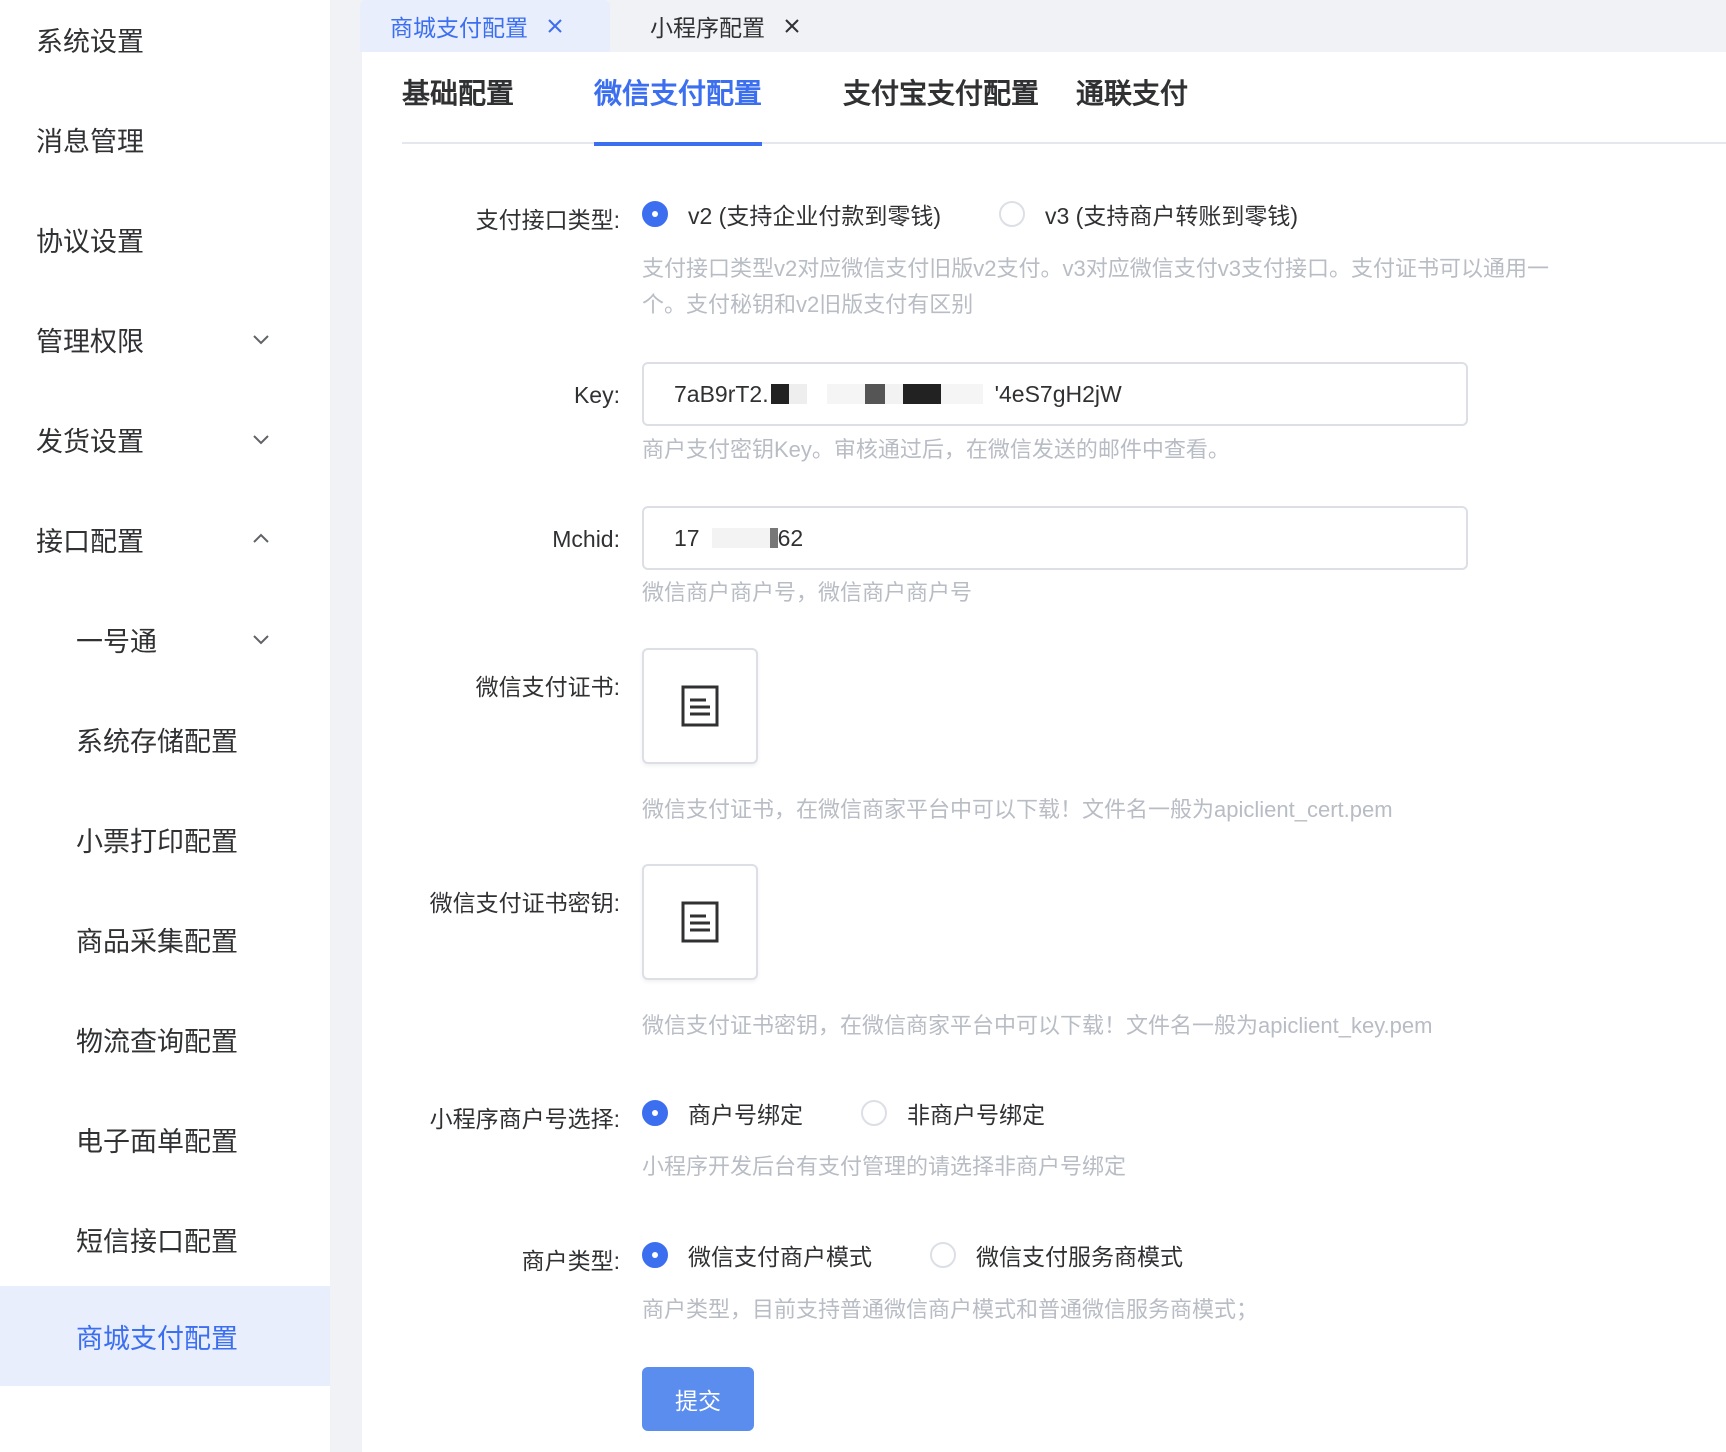  I want to click on merchant-type-label: 商户类型:, so click(570, 1261).